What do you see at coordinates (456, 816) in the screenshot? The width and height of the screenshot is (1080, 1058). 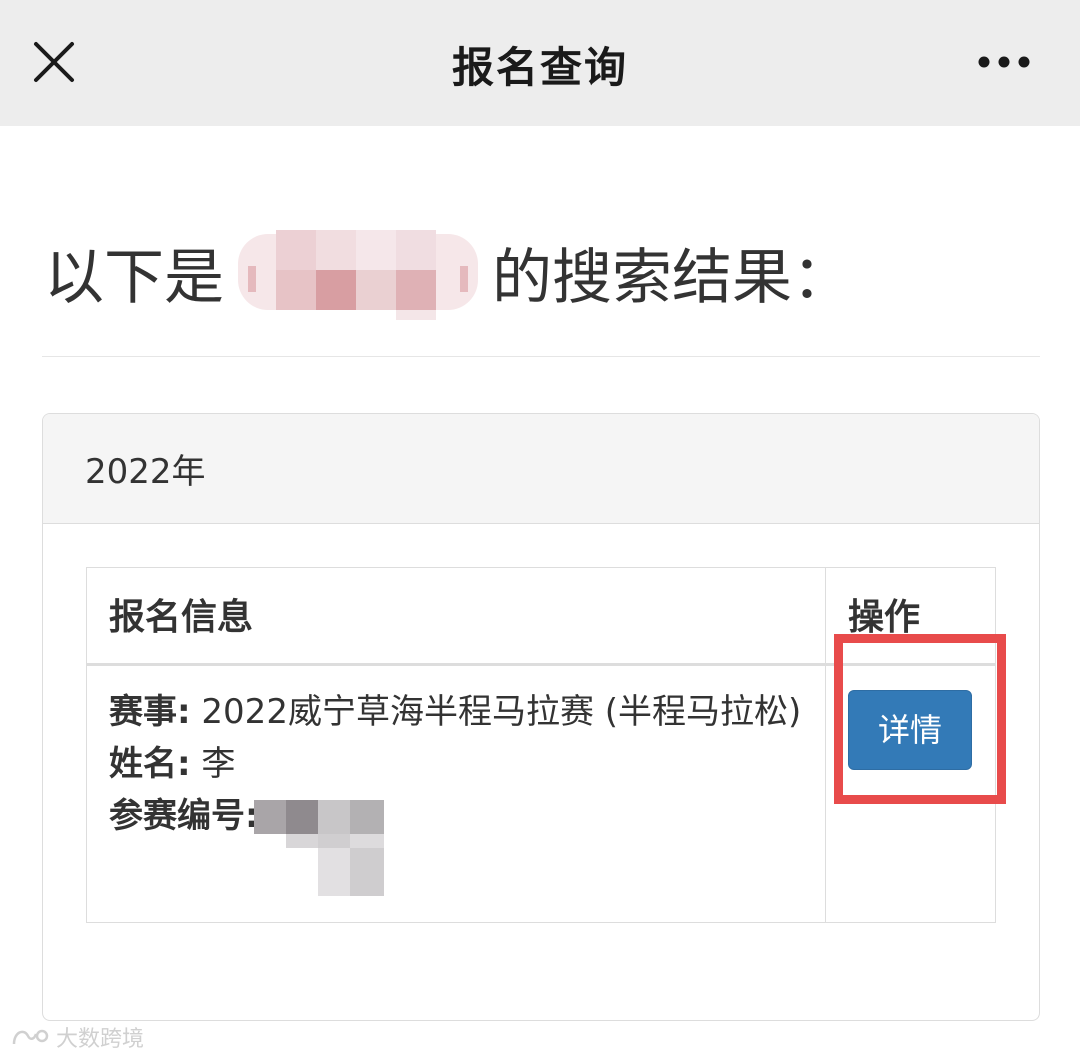 I see `bib-line: 参赛编号: A` at bounding box center [456, 816].